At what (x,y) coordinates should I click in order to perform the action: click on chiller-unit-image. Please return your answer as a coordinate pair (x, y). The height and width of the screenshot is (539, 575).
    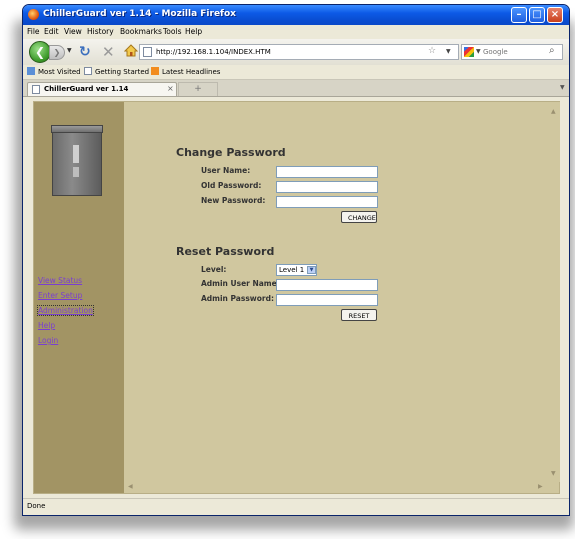
    Looking at the image, I should click on (77, 160).